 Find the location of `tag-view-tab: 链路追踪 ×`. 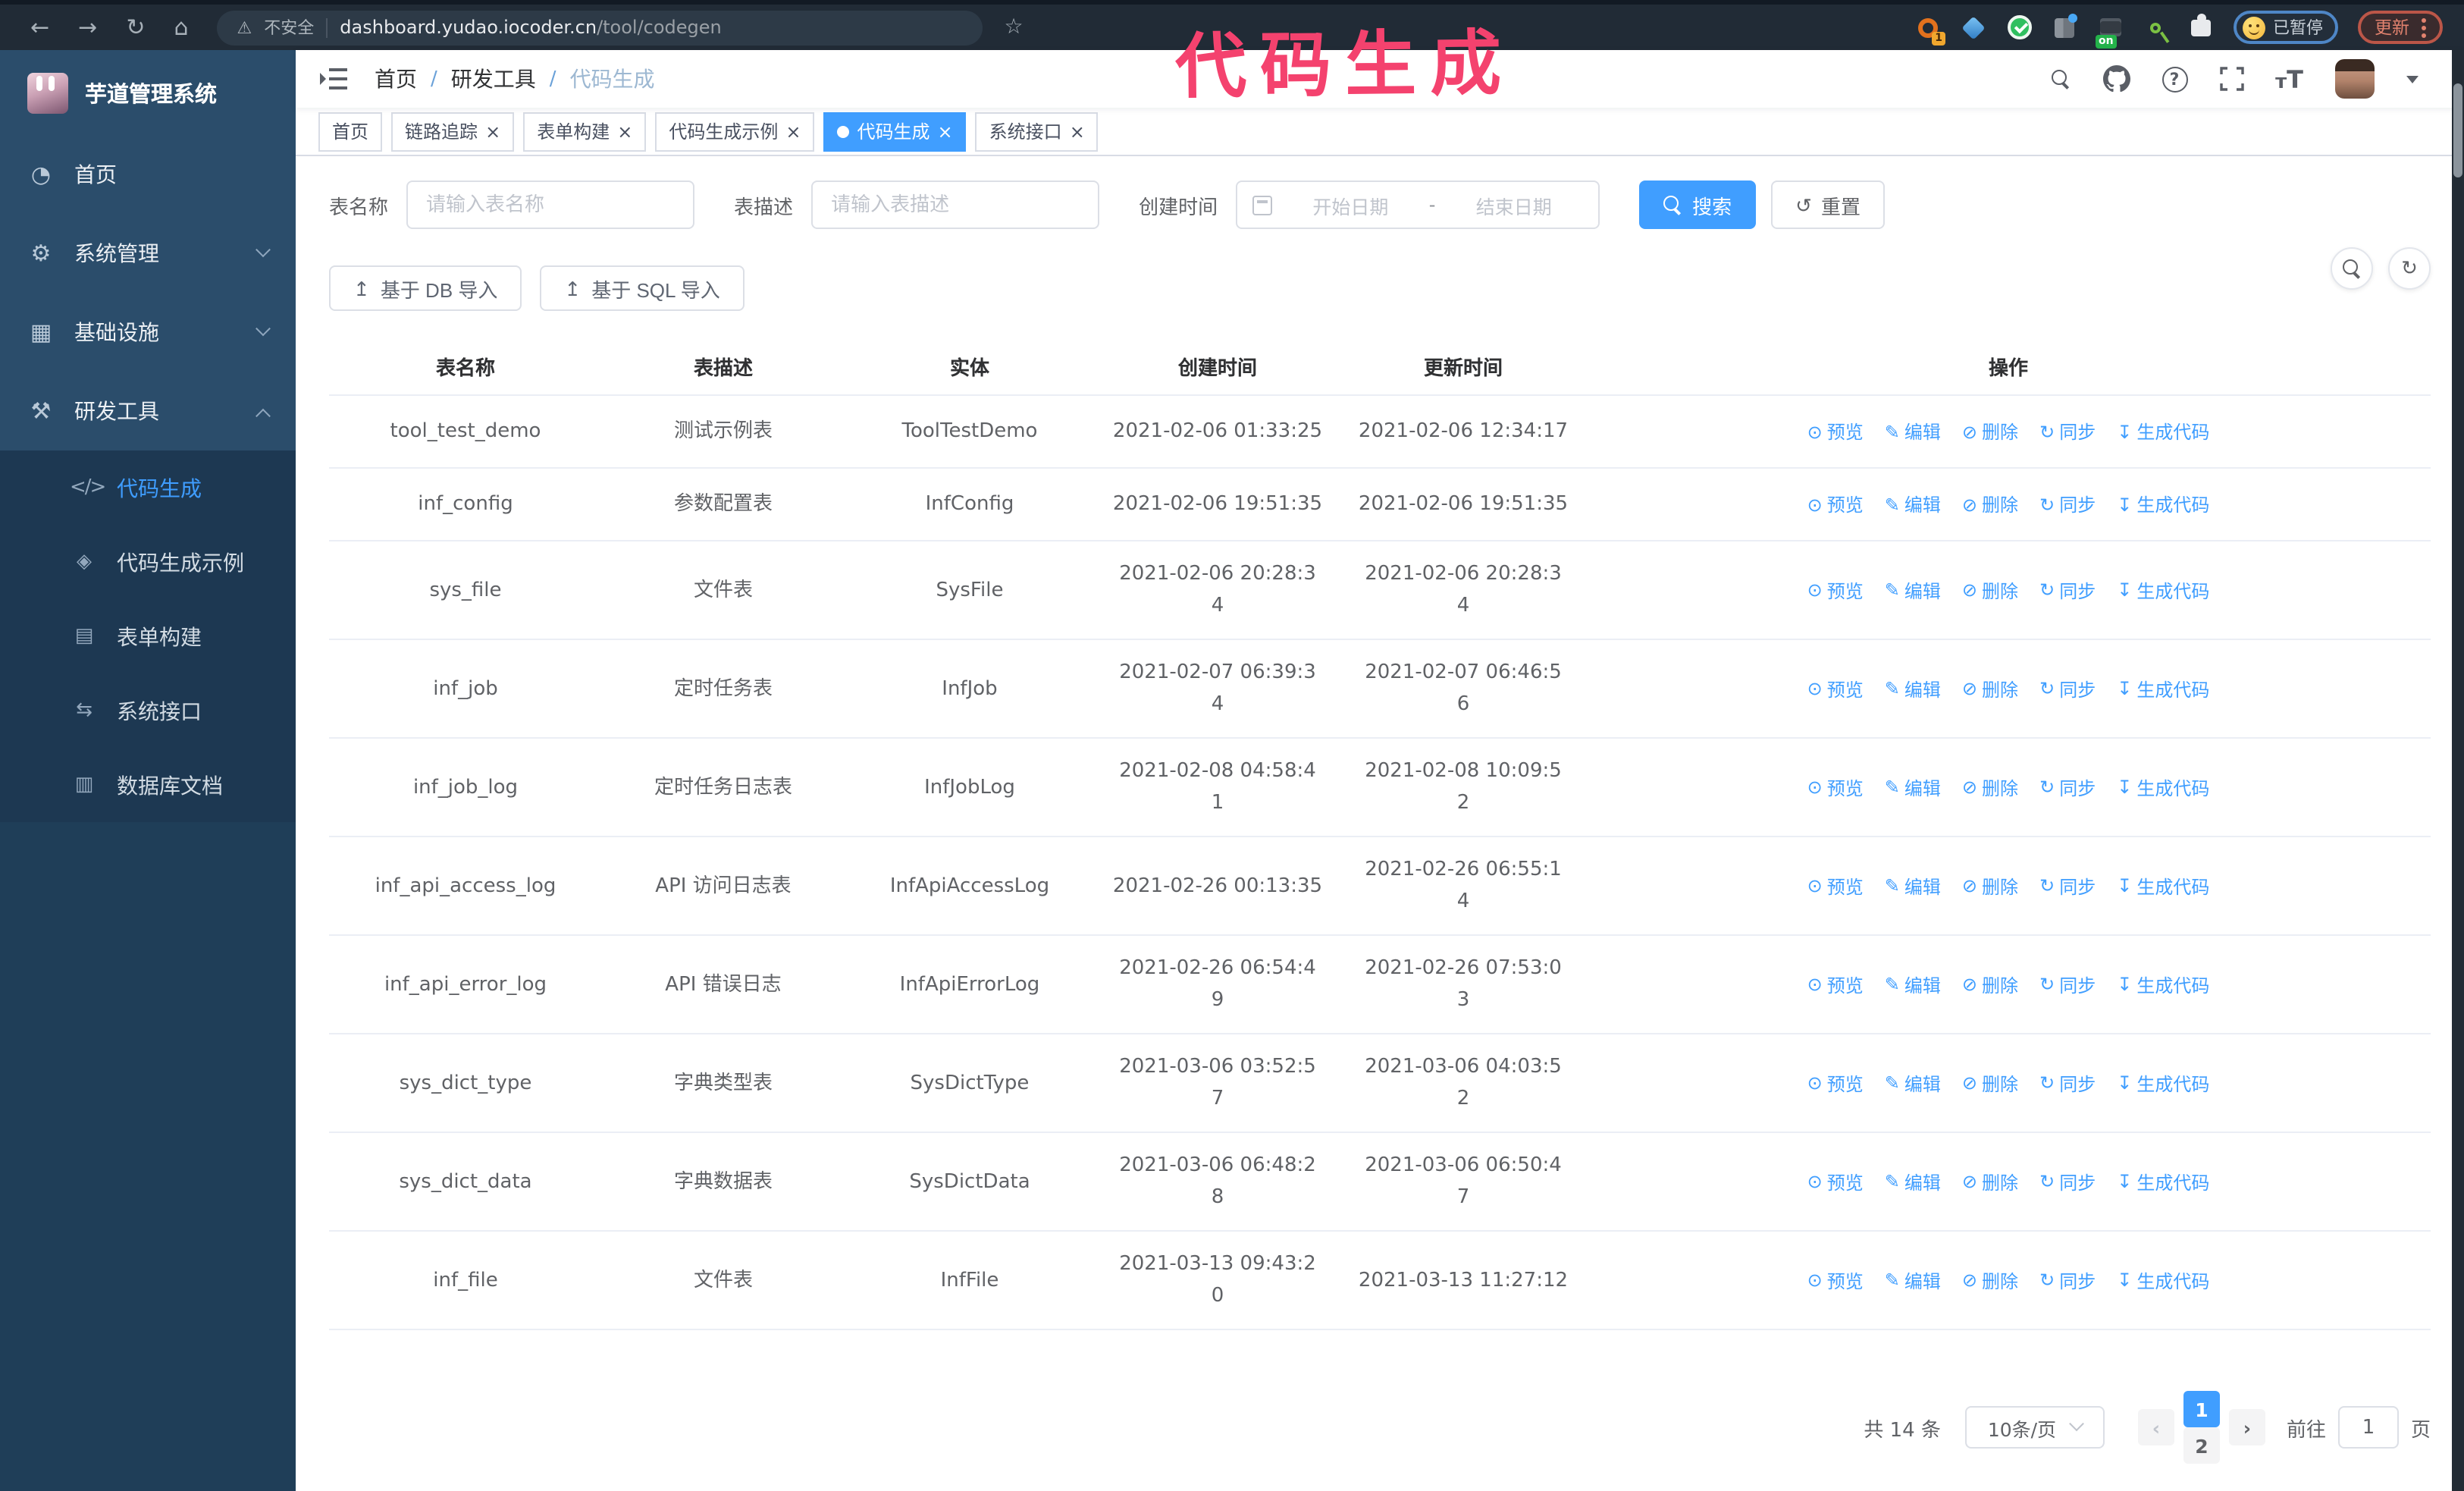

tag-view-tab: 链路追踪 × is located at coordinates (453, 131).